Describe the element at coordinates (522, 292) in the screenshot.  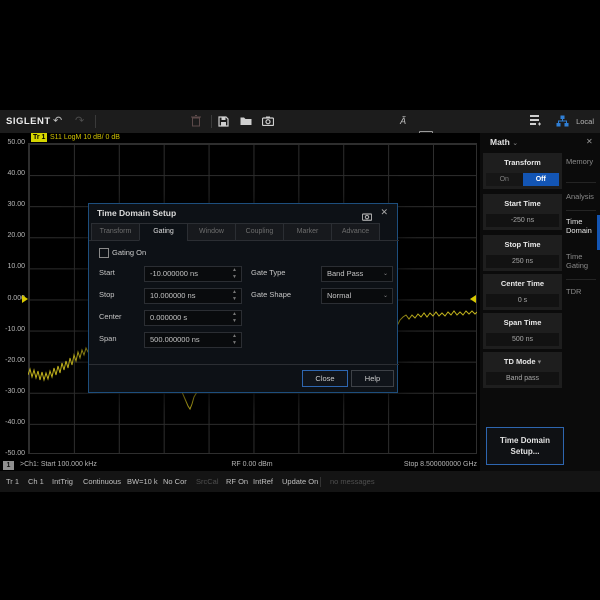
I see `center-time-control: Center Time 0 s` at that location.